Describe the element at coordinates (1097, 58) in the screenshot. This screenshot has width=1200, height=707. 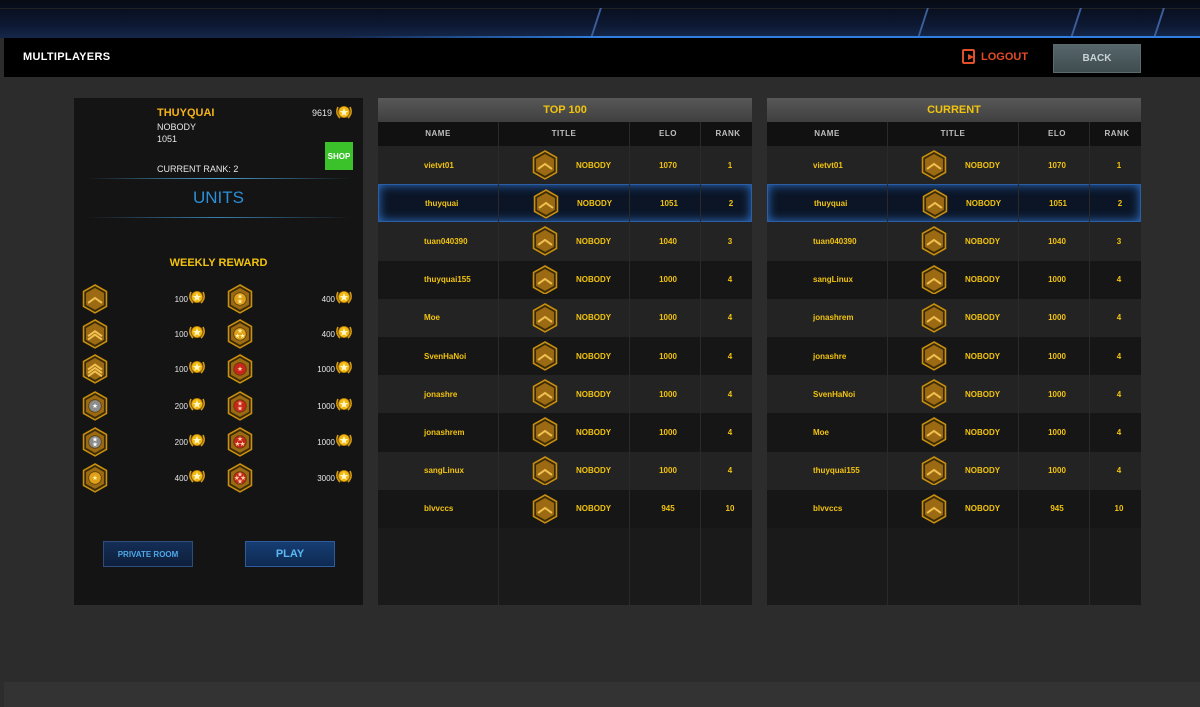
I see `back-button: BACK` at that location.